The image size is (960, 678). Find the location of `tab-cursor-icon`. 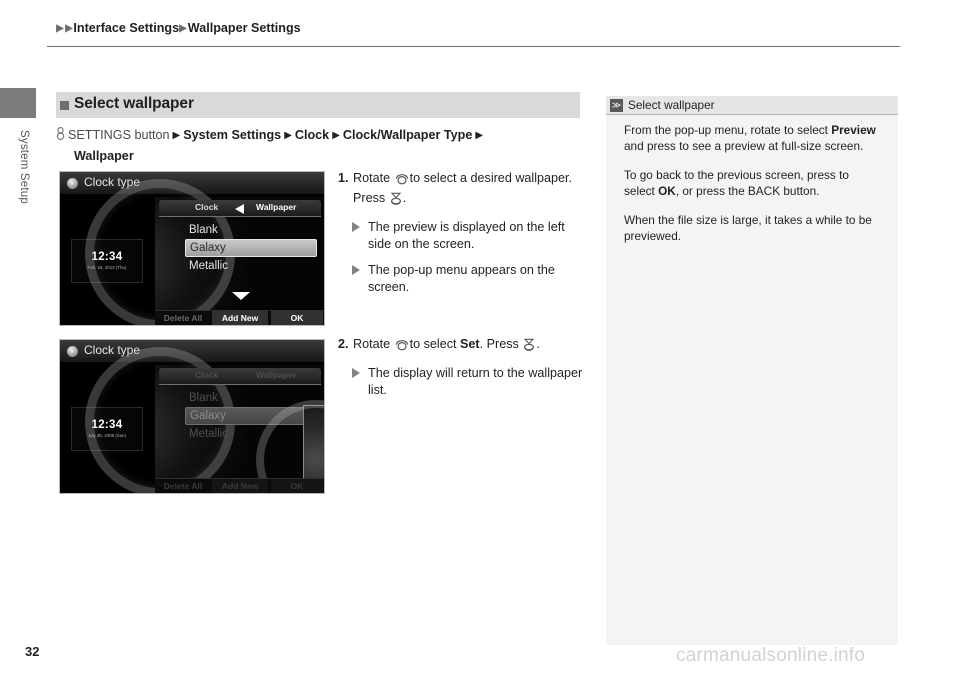

tab-cursor-icon is located at coordinates (239, 208).